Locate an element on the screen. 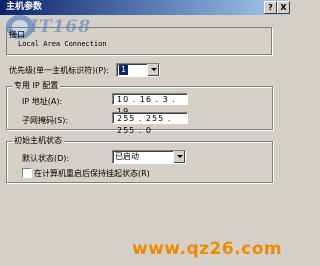  subnet-mask-label: 子网掩码(S): is located at coordinates (45, 120).